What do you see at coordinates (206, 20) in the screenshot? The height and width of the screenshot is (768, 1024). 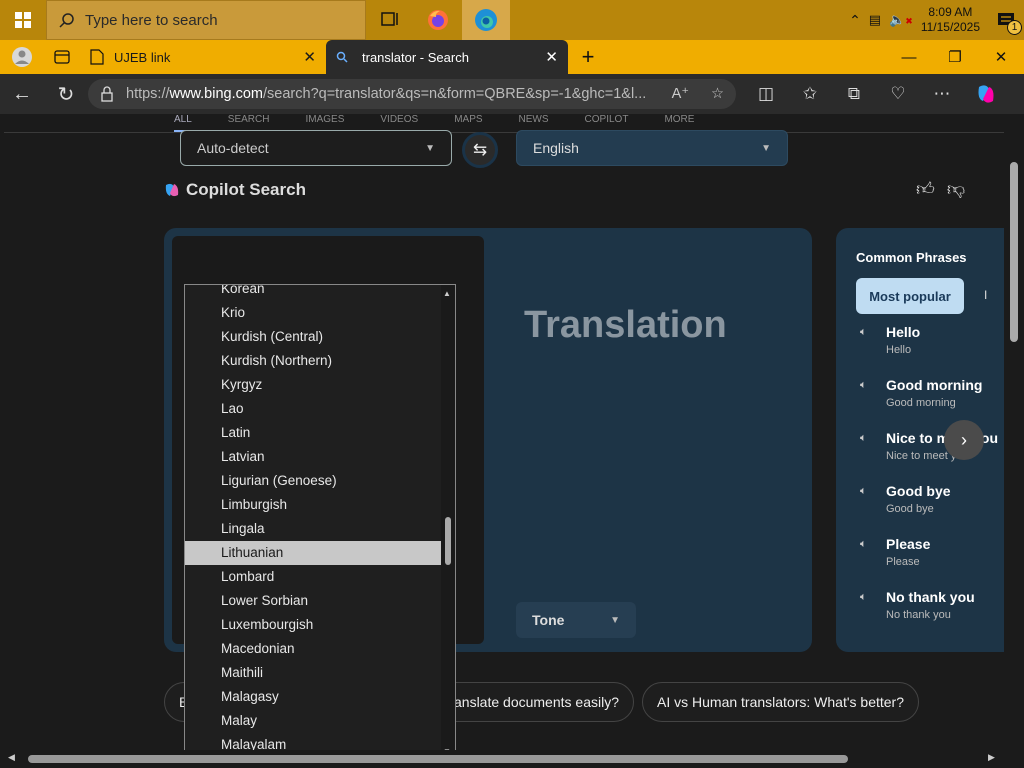 I see `taskbar-search-box: Type here to search` at bounding box center [206, 20].